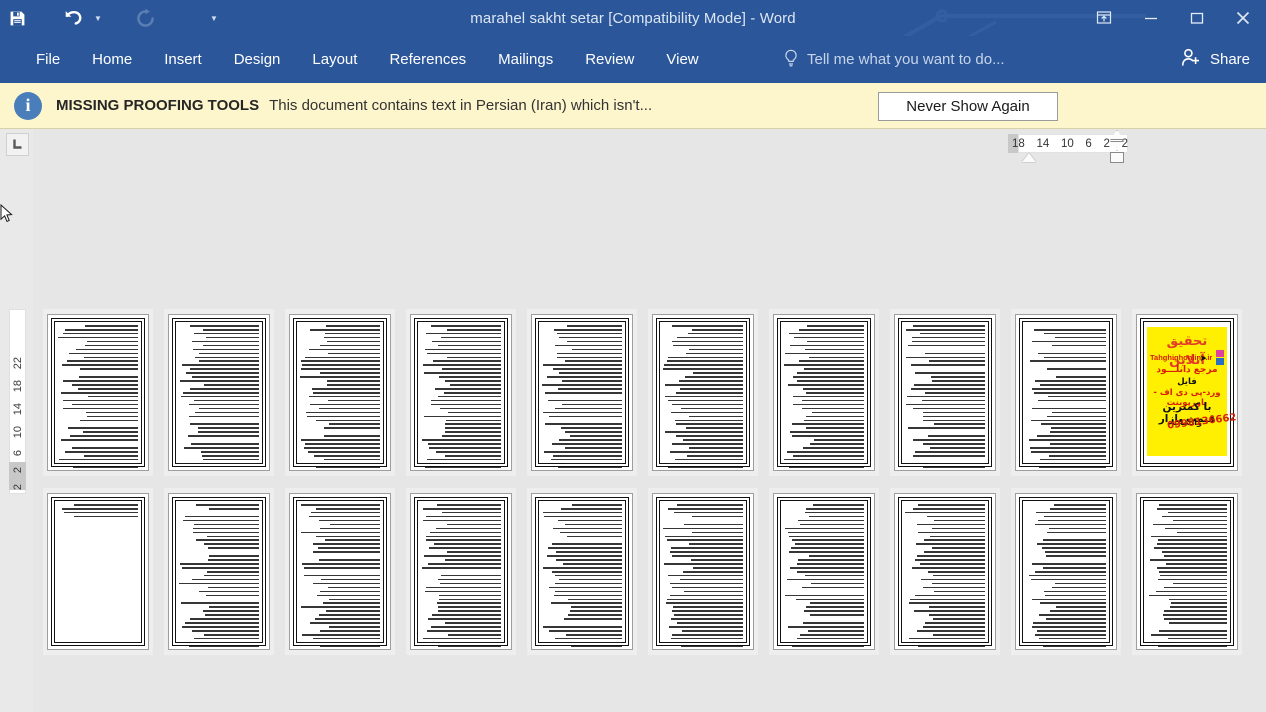 The width and height of the screenshot is (1266, 712). What do you see at coordinates (145, 18) in the screenshot?
I see `redo-icon` at bounding box center [145, 18].